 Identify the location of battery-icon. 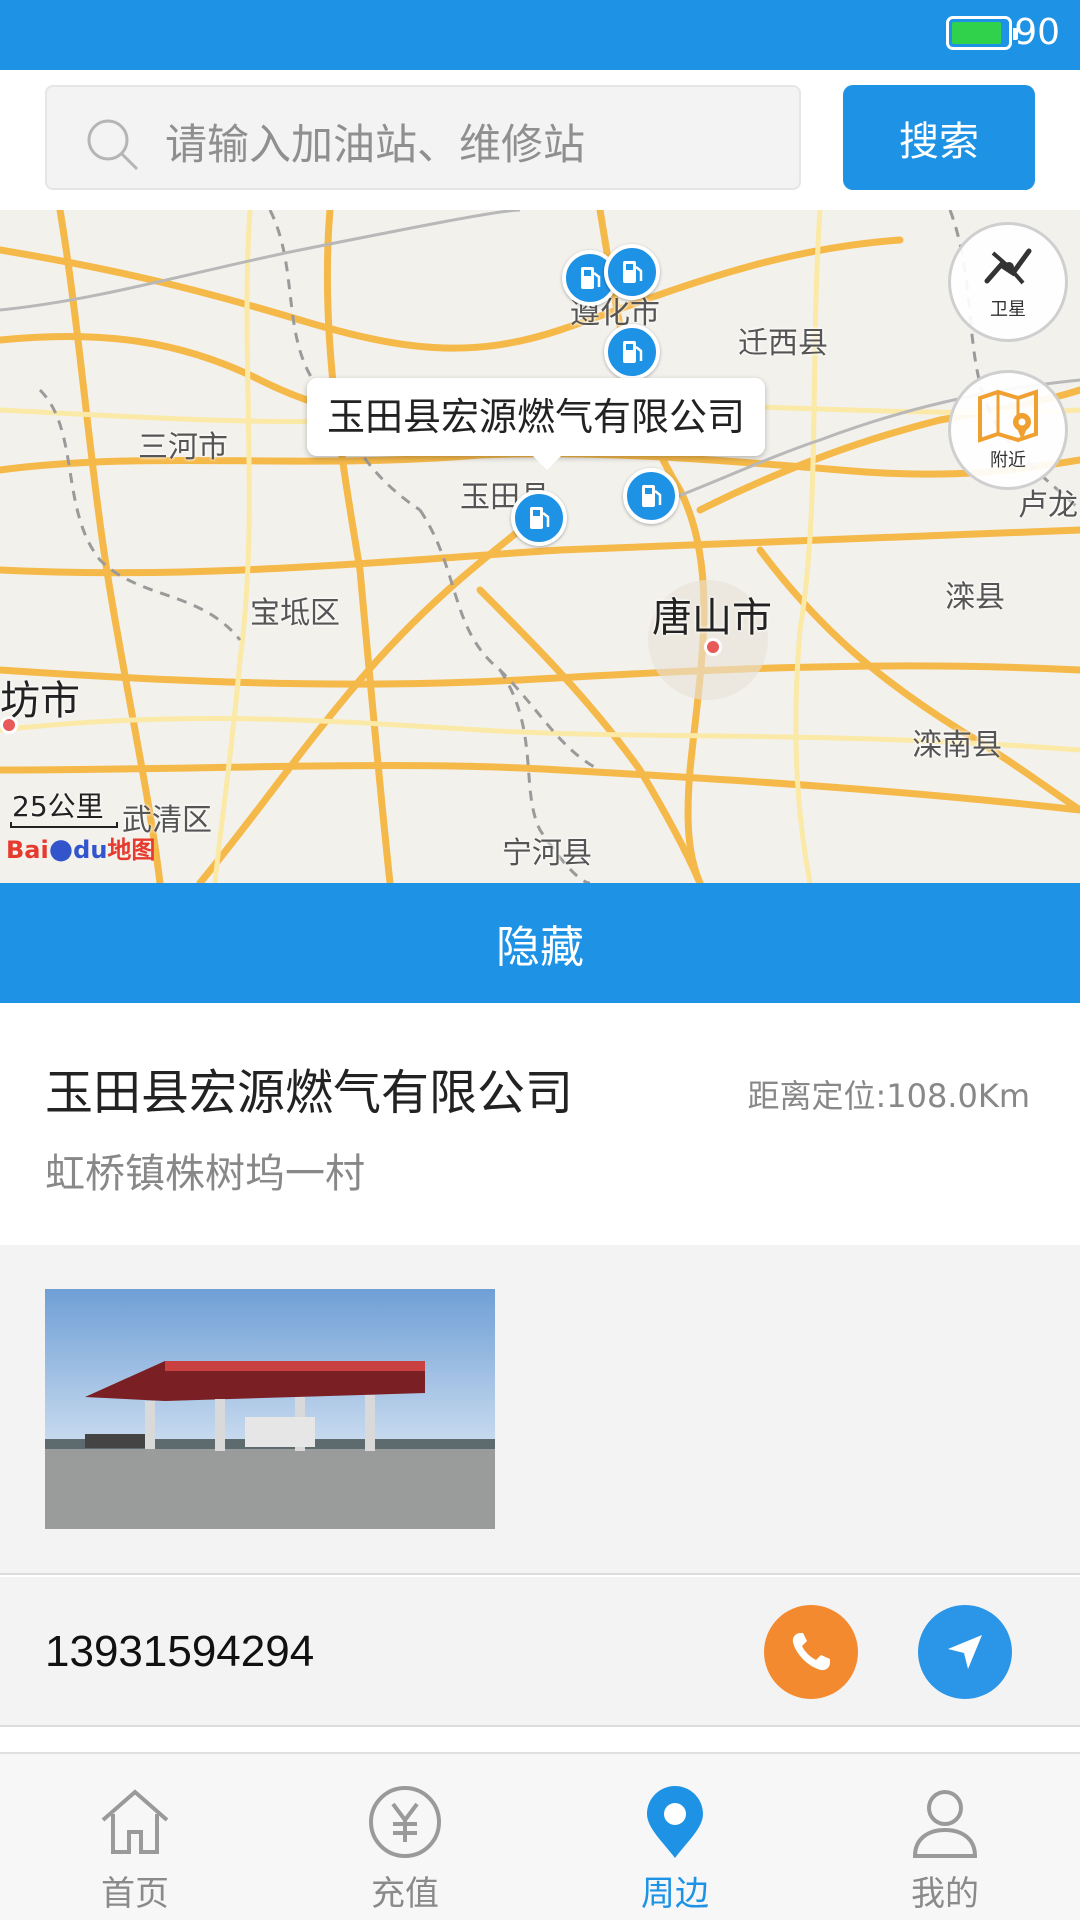
(982, 33).